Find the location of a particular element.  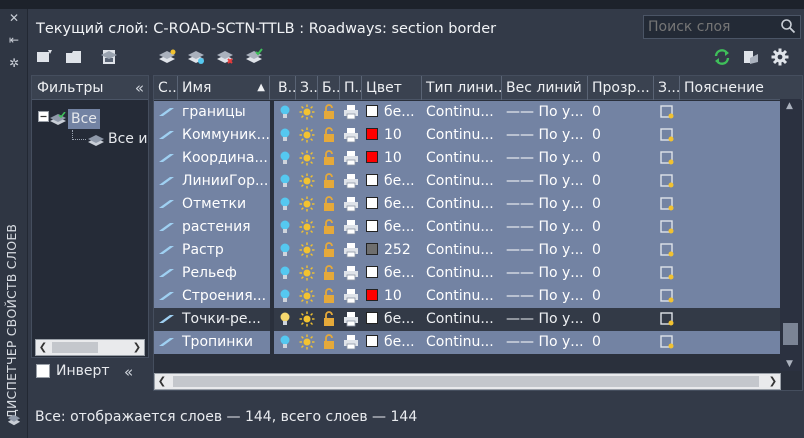

layer-name-cell: Тропинки is located at coordinates (224, 342).